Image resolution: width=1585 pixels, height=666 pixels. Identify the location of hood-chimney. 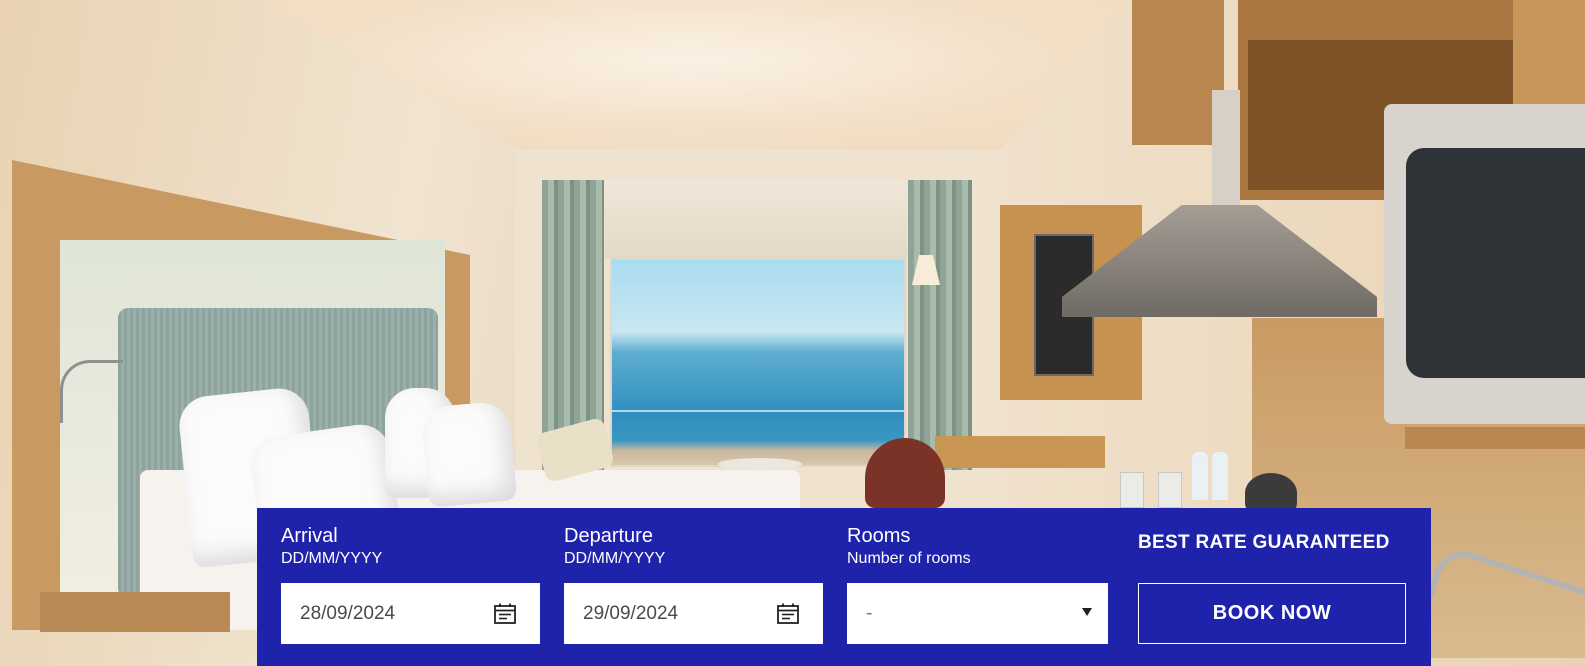
(1226, 150).